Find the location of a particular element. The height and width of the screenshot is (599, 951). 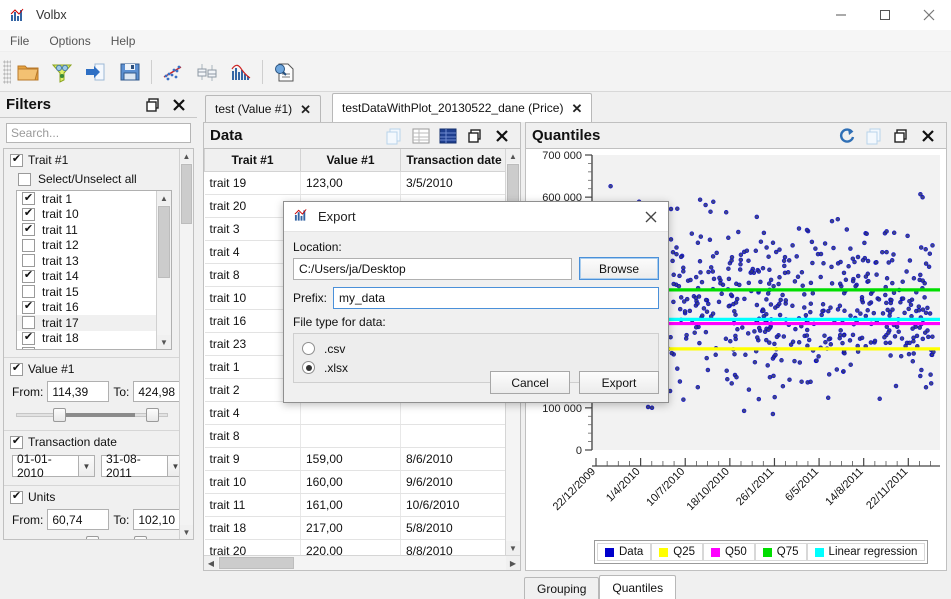

filter-group-date-header: Transaction date is located at coordinates (92, 443).